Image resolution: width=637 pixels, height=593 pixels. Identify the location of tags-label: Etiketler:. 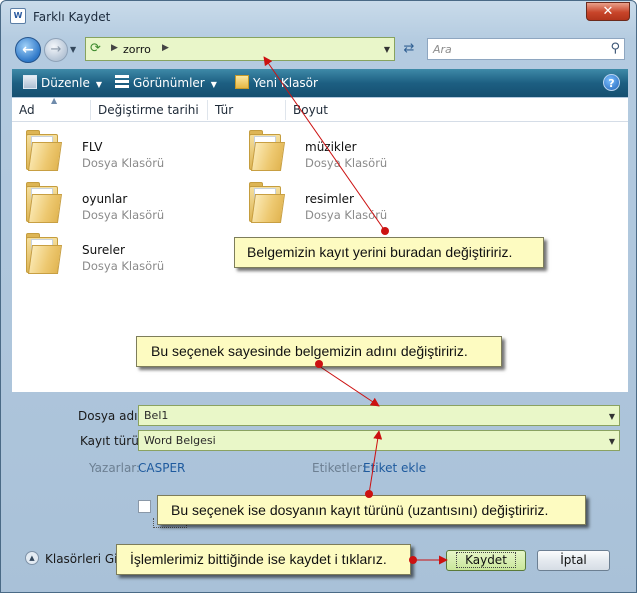
(339, 468).